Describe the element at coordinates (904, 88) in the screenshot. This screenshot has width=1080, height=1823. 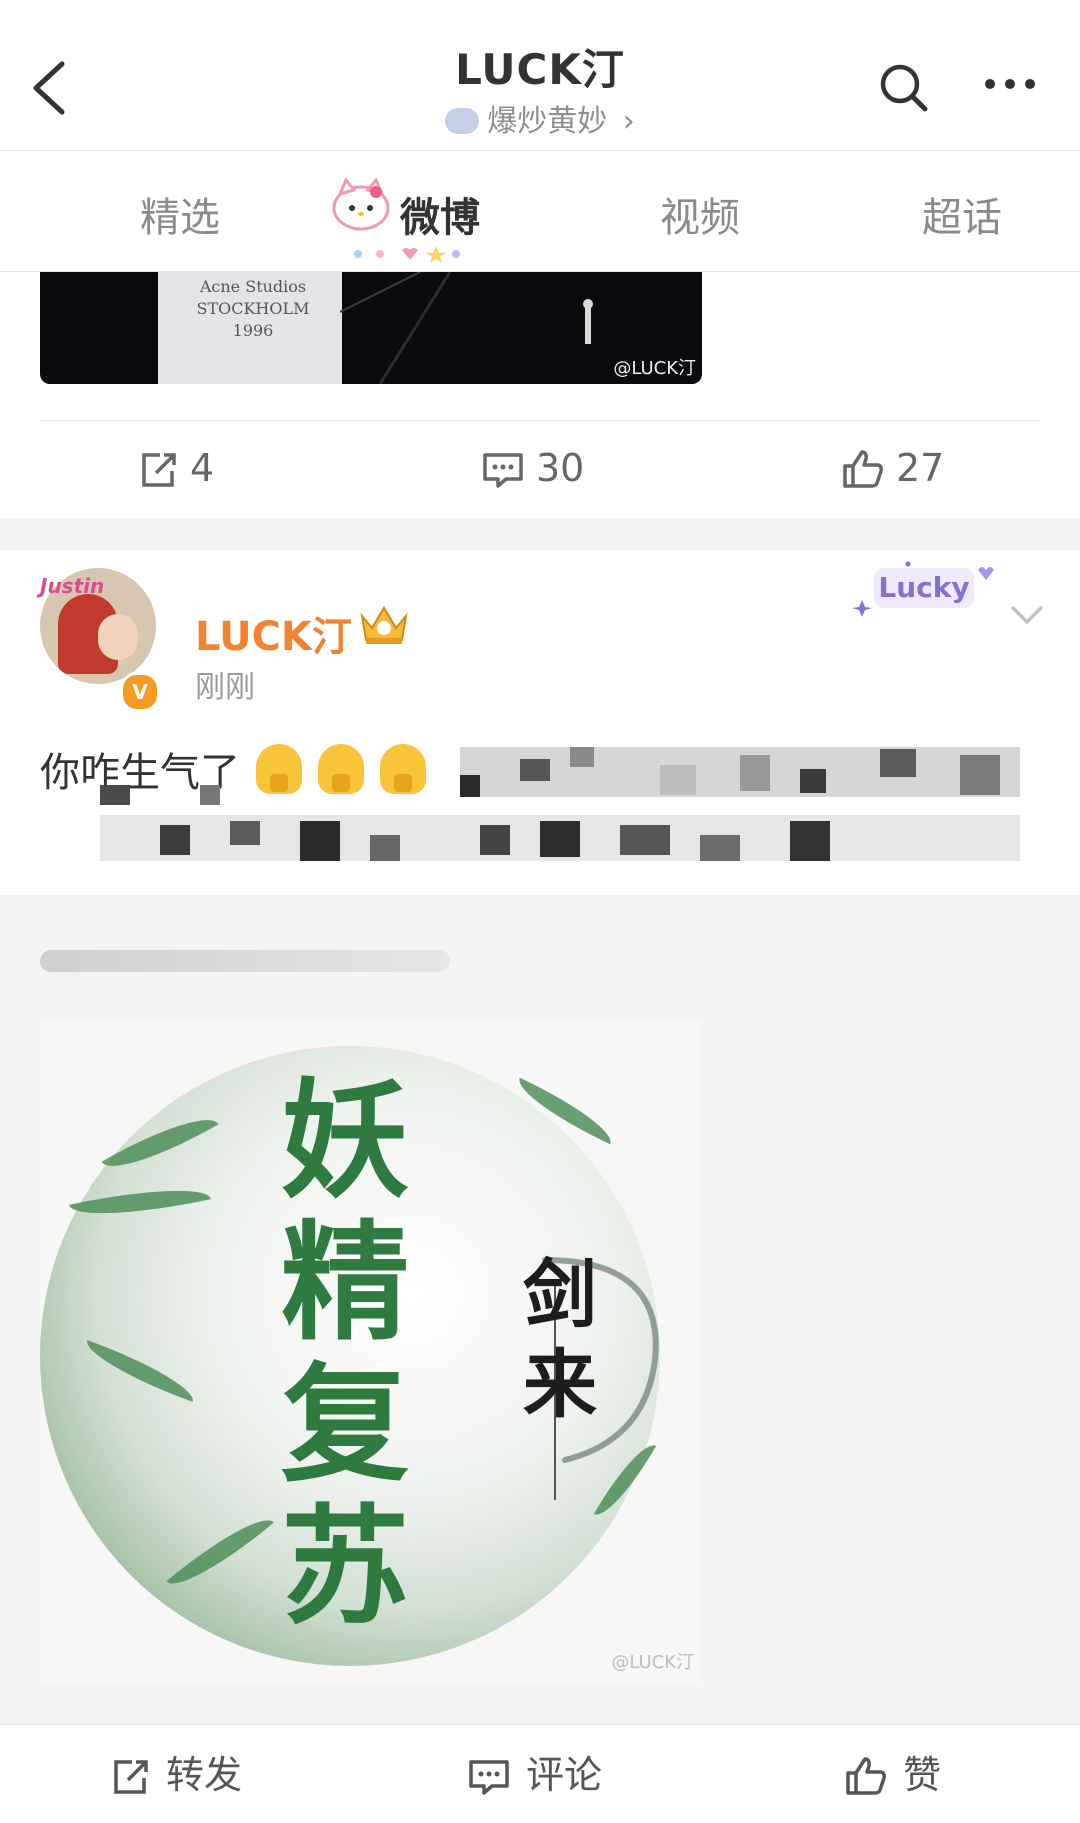
I see `search-icon` at that location.